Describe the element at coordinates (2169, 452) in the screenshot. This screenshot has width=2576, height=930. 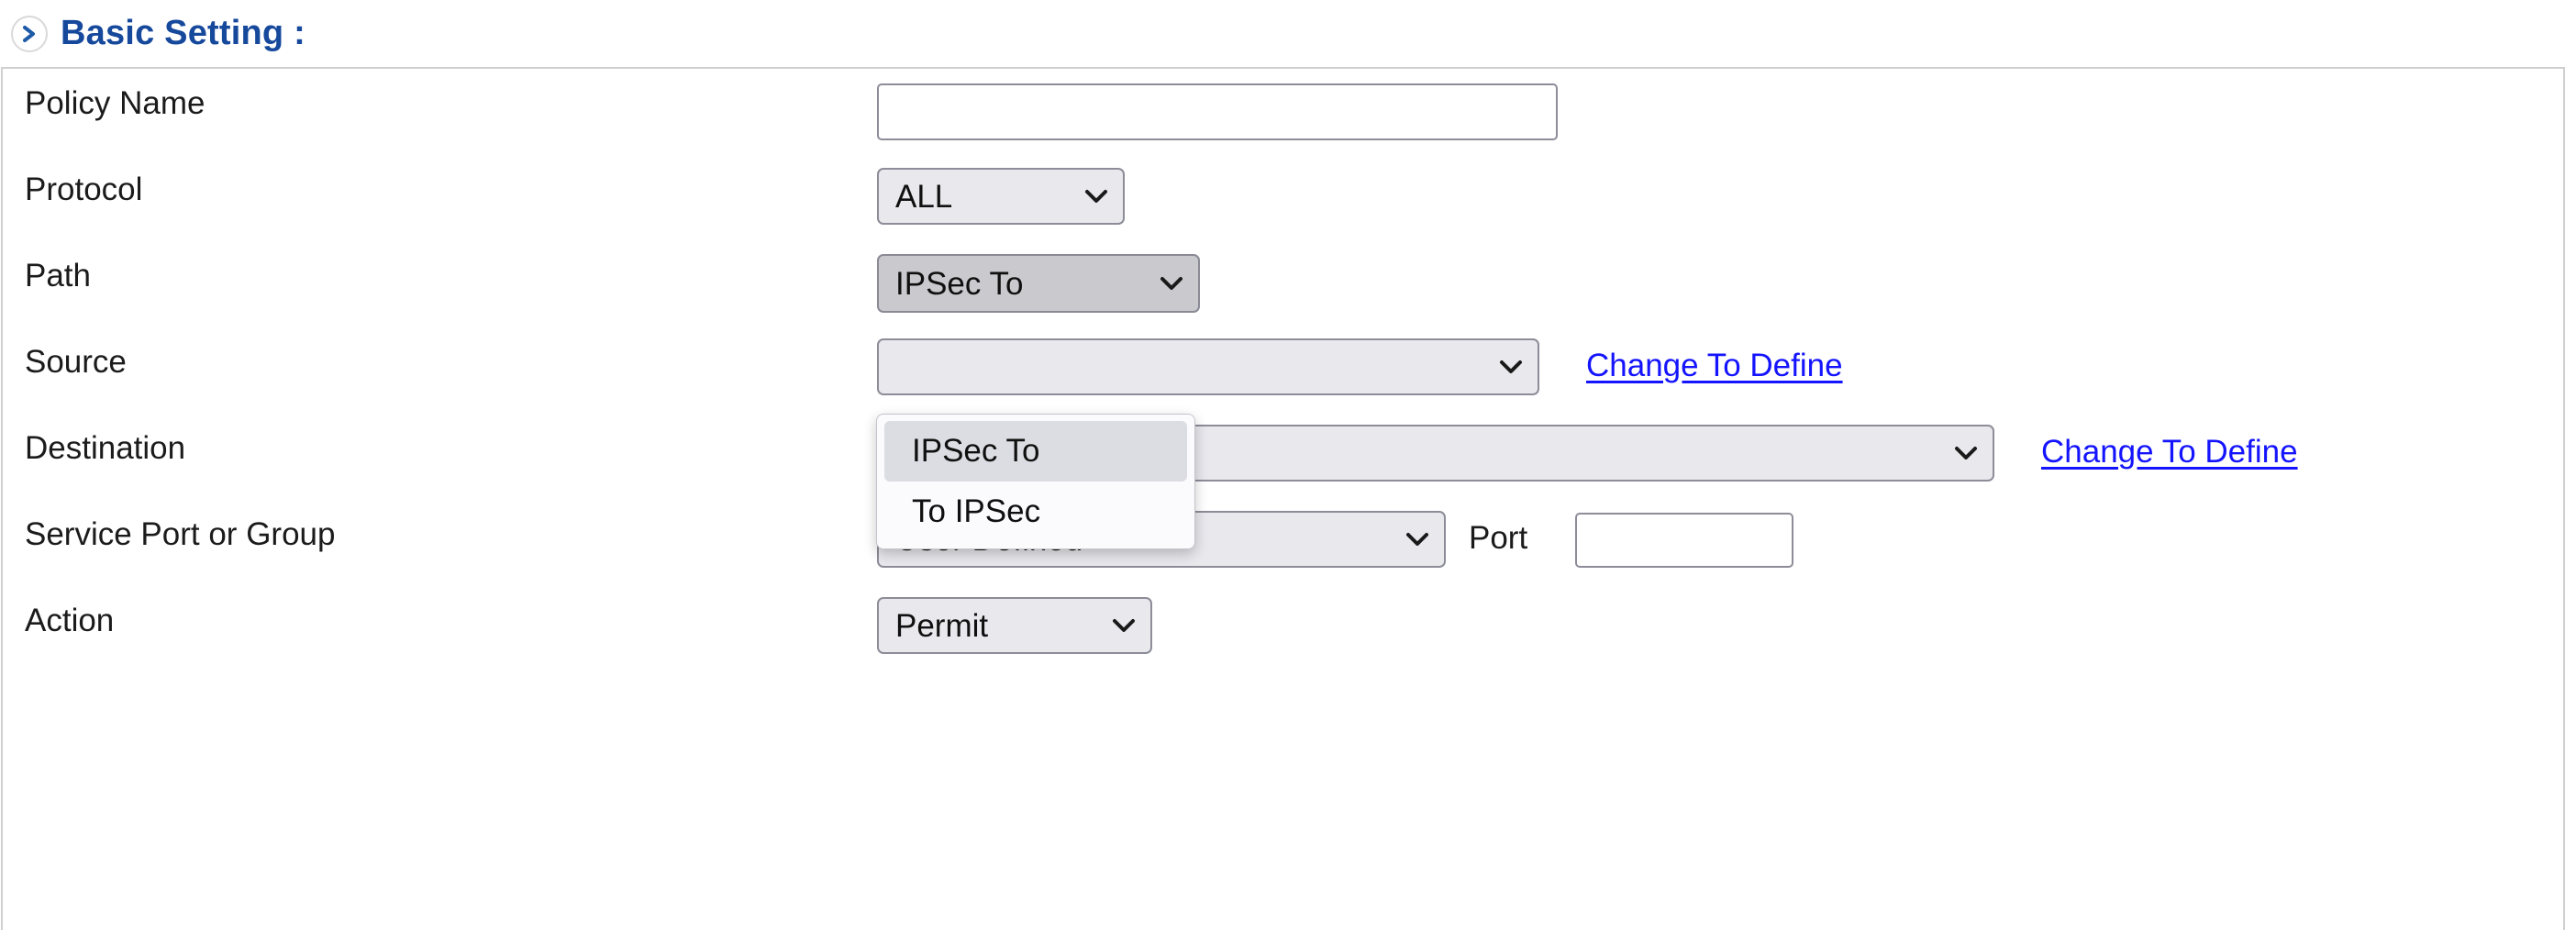
I see `destination-change-to-define-link: Change To Define` at that location.